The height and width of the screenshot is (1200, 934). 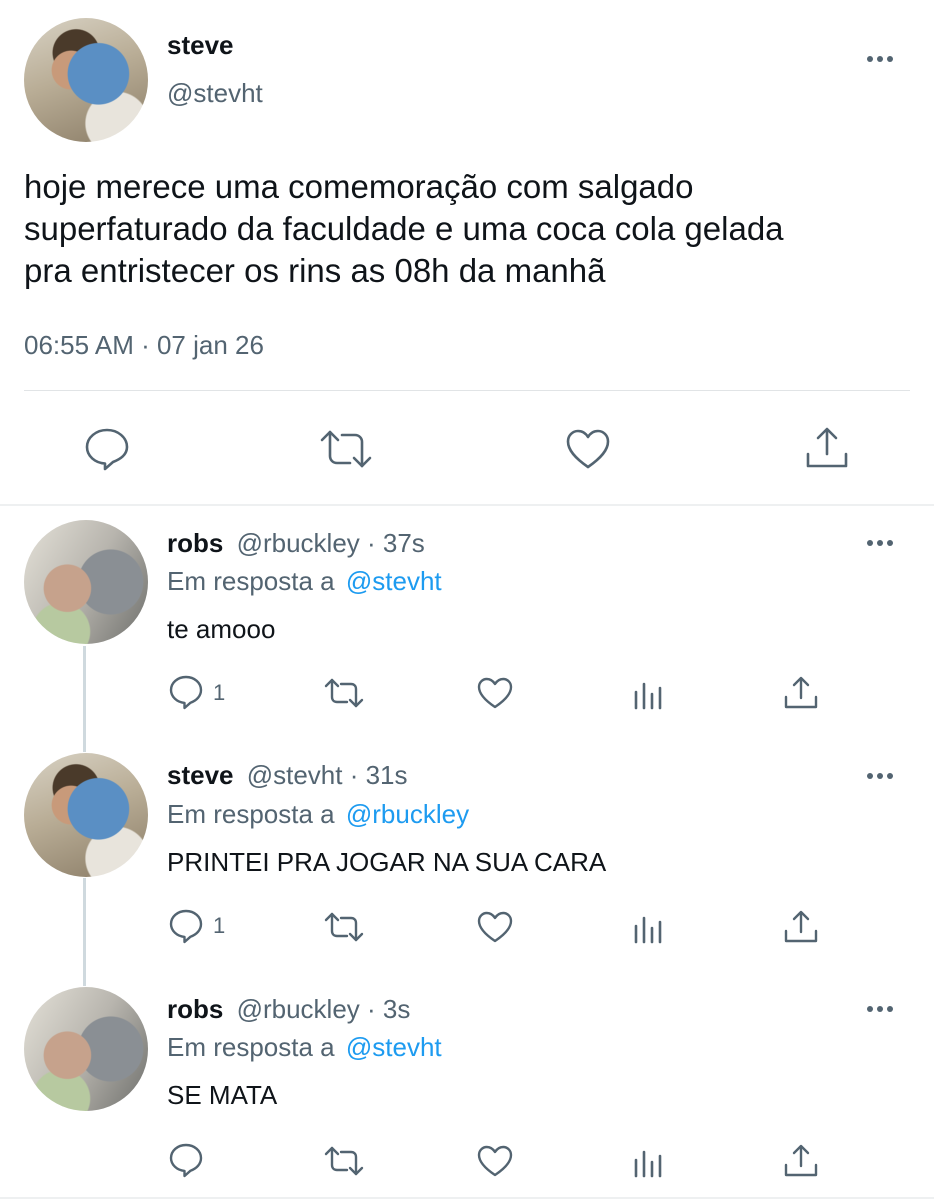 I want to click on reply-header: steve @stevht · 31s, so click(x=287, y=775).